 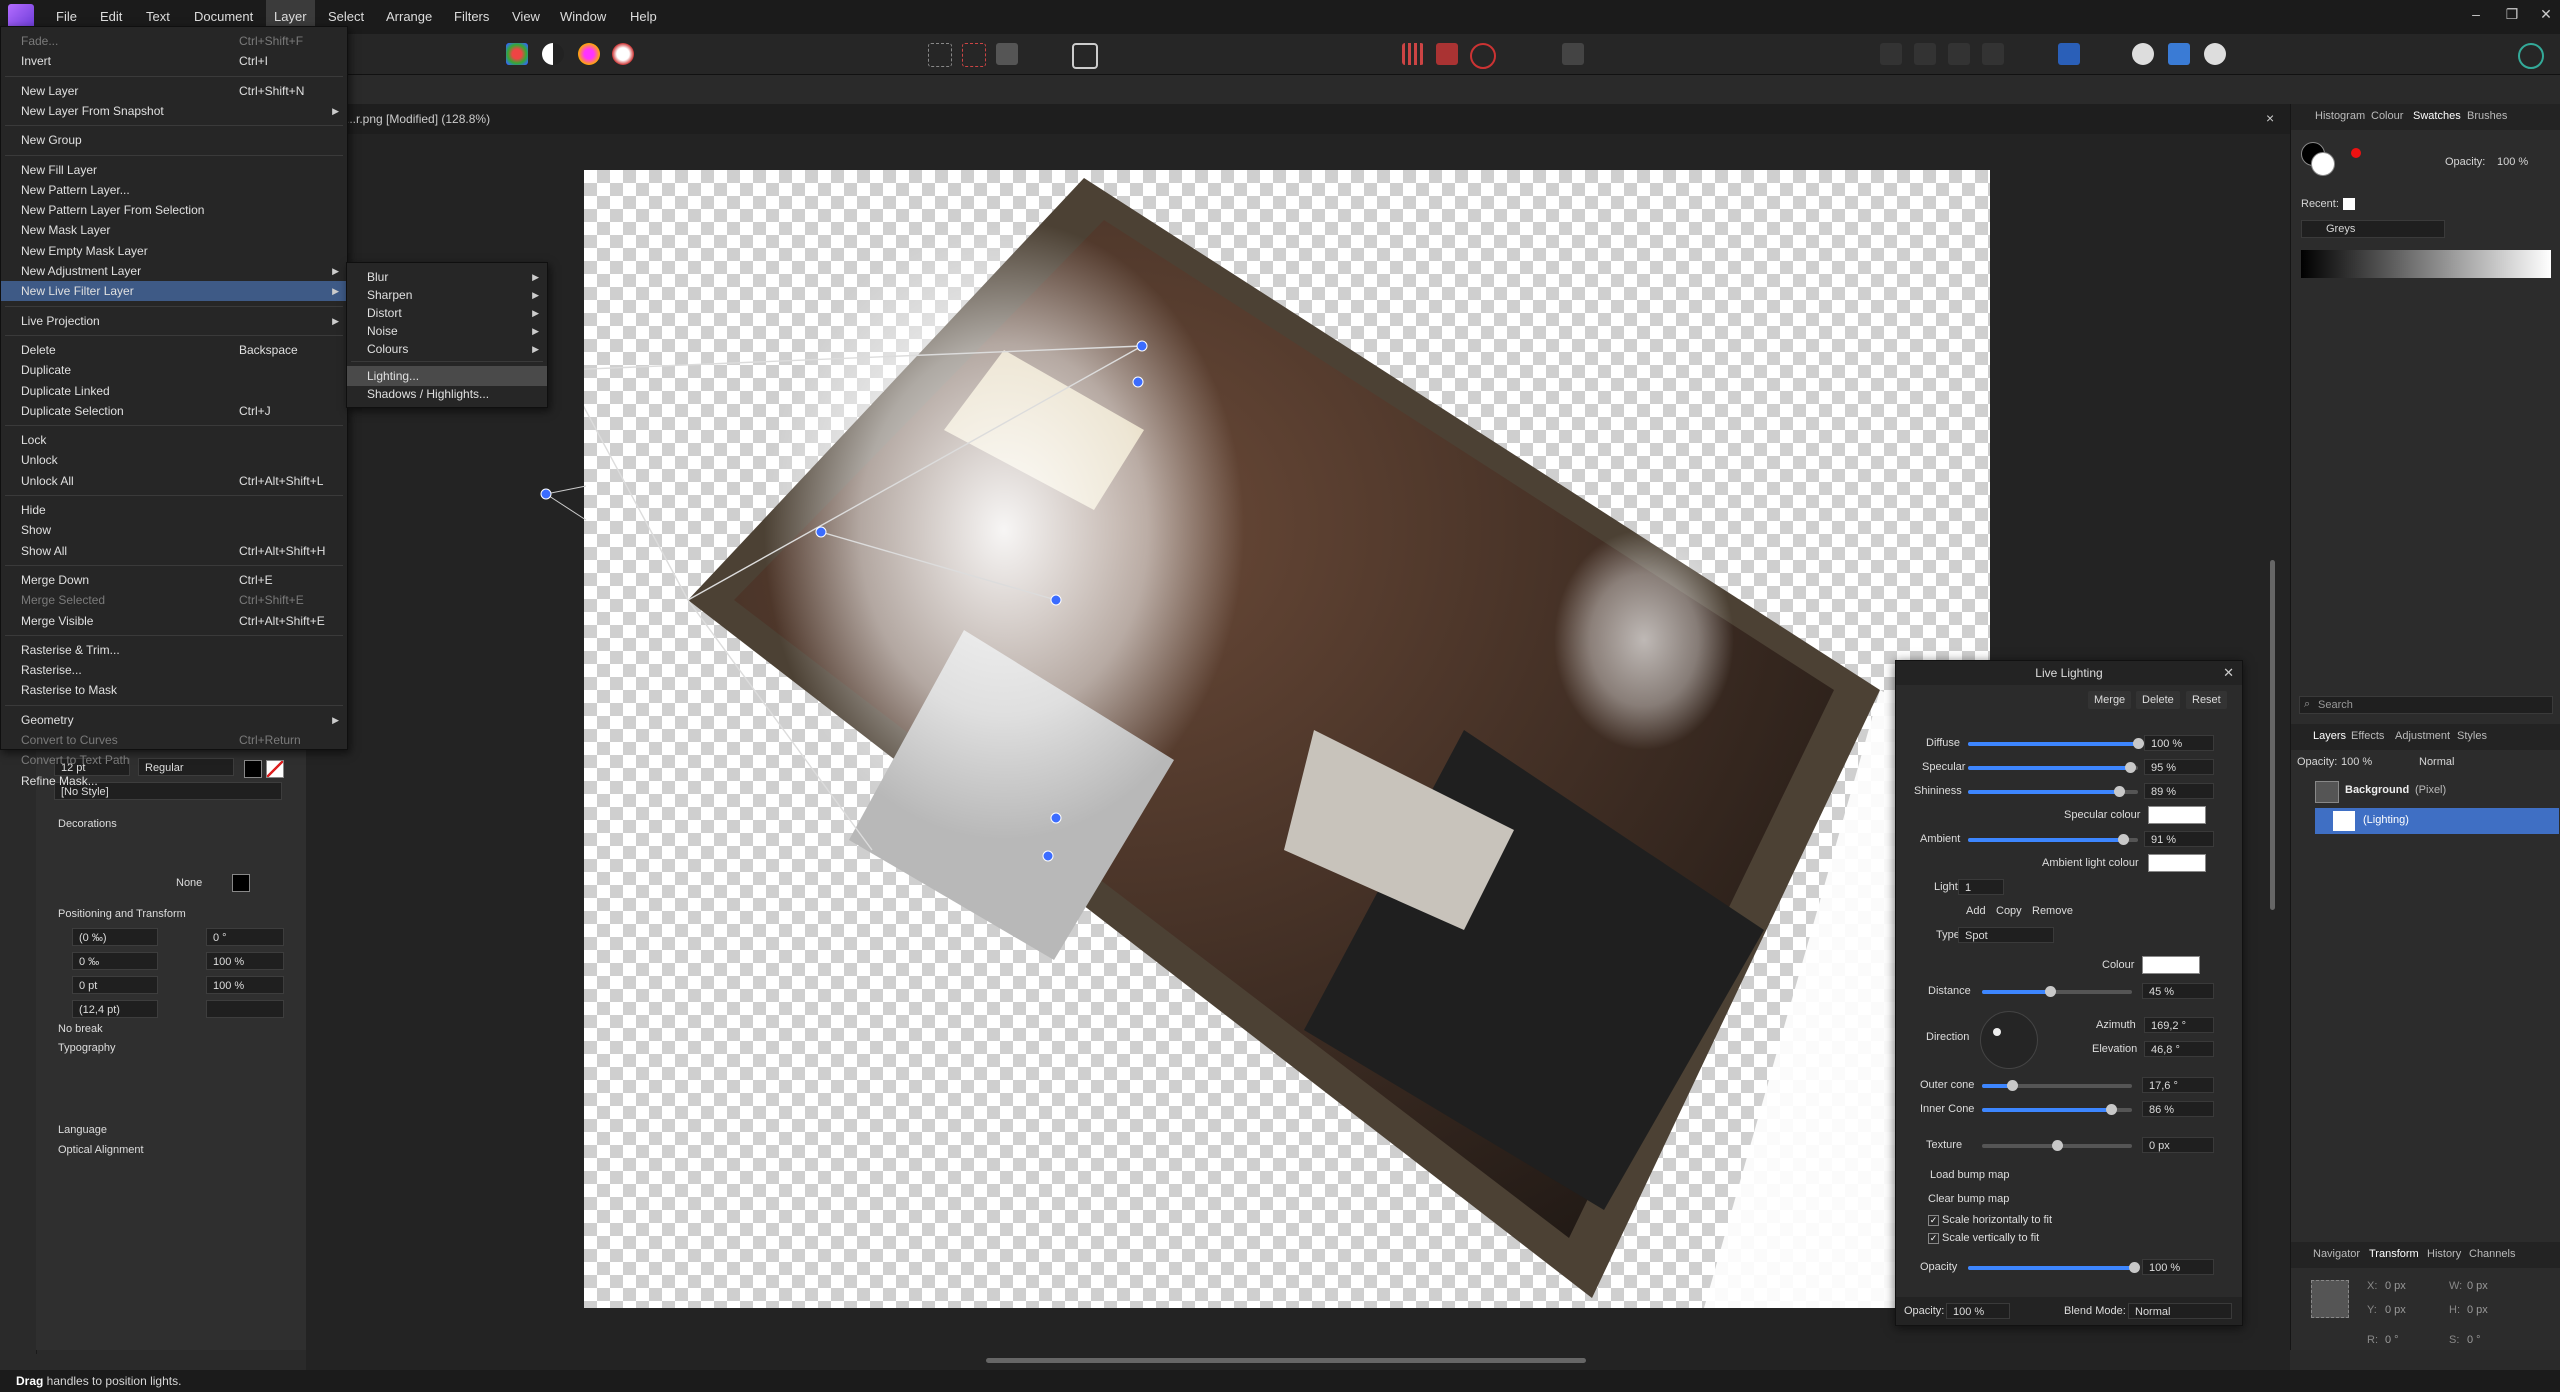 I want to click on vertical-scroll-thumb, so click(x=2272, y=735).